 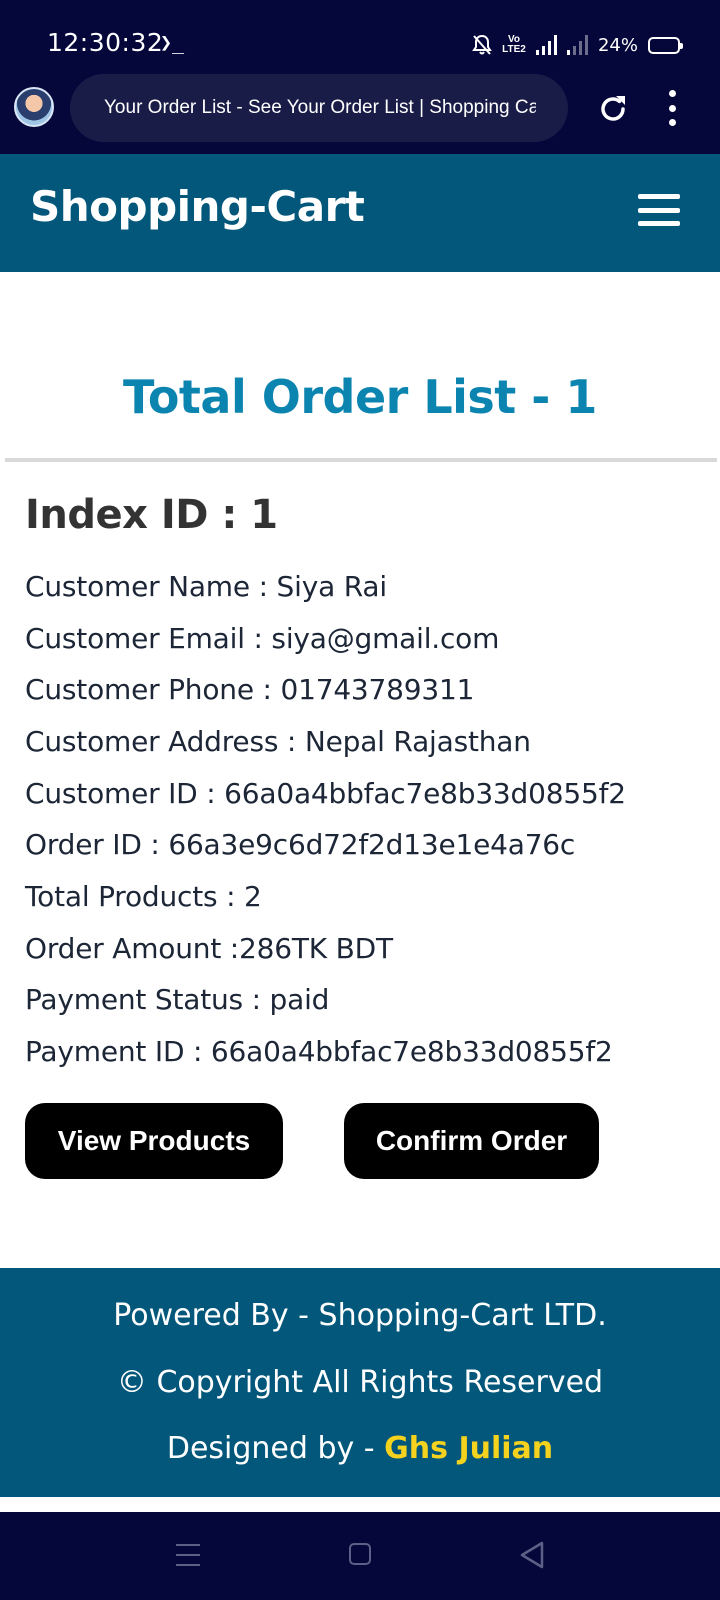 What do you see at coordinates (172, 42) in the screenshot?
I see `terminal-icon: ❯_` at bounding box center [172, 42].